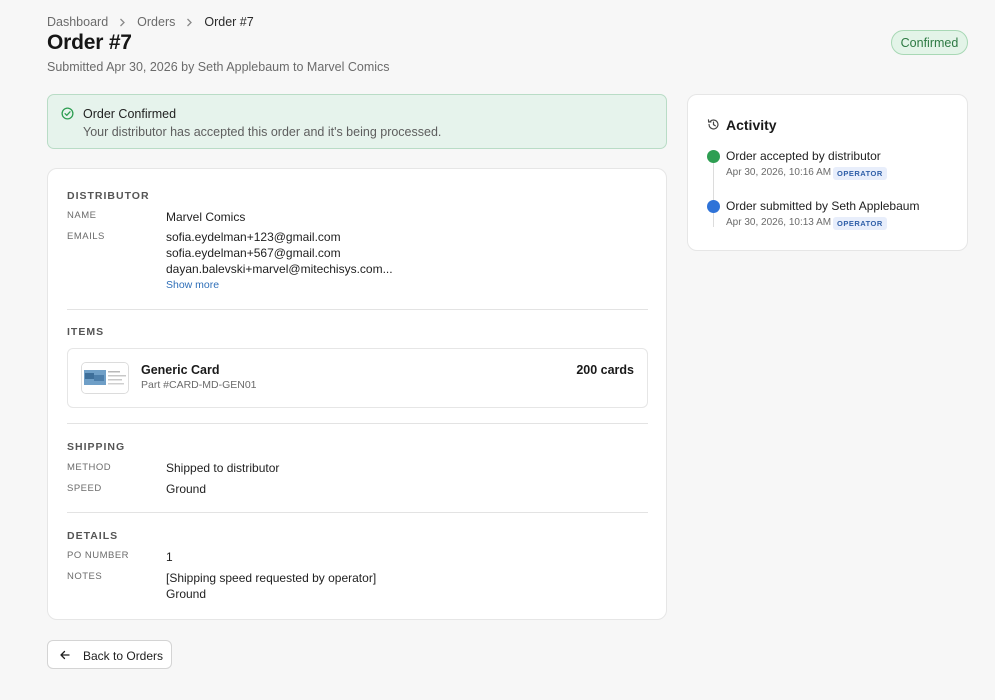 This screenshot has width=995, height=700. I want to click on check-circle-icon, so click(67, 116).